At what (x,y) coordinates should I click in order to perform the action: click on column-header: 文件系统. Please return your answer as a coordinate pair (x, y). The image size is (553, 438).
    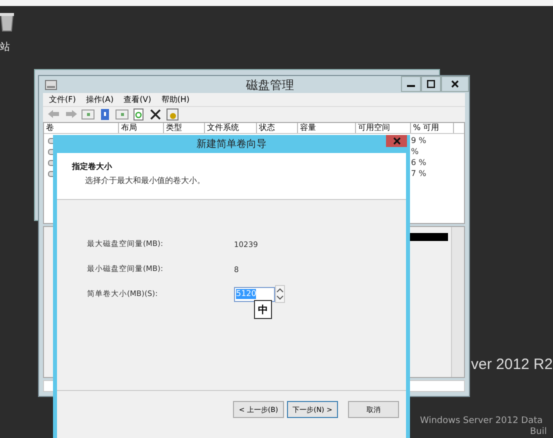
    Looking at the image, I should click on (231, 128).